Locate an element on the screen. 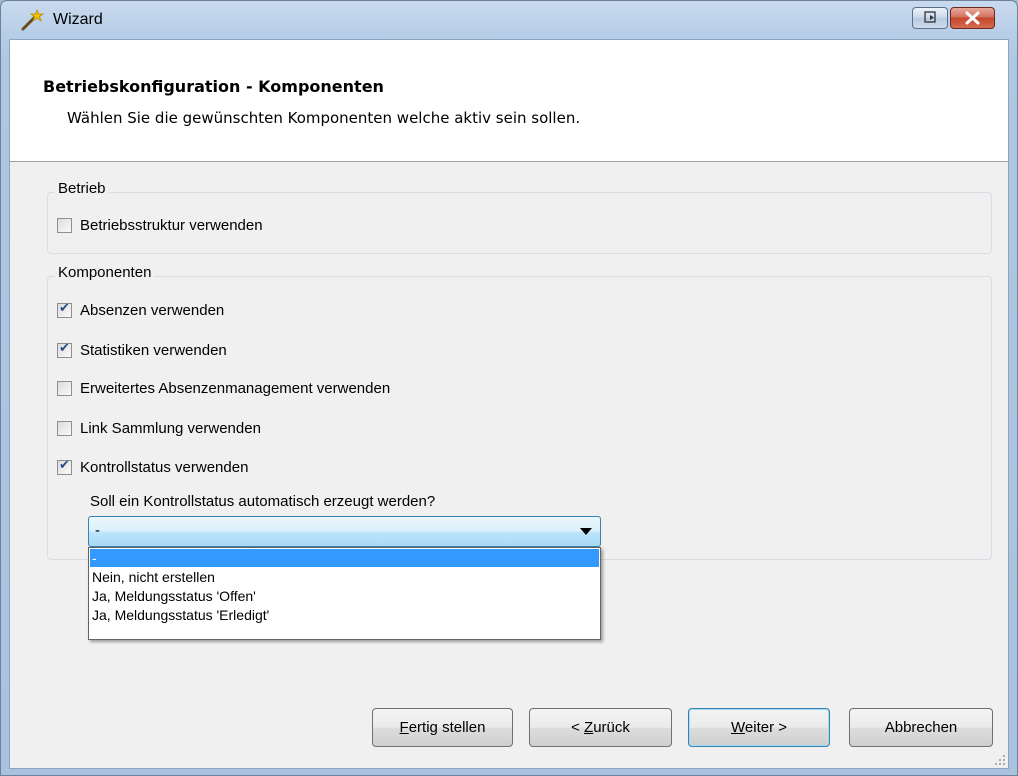 The height and width of the screenshot is (776, 1018). button-accelerator: F is located at coordinates (404, 727).